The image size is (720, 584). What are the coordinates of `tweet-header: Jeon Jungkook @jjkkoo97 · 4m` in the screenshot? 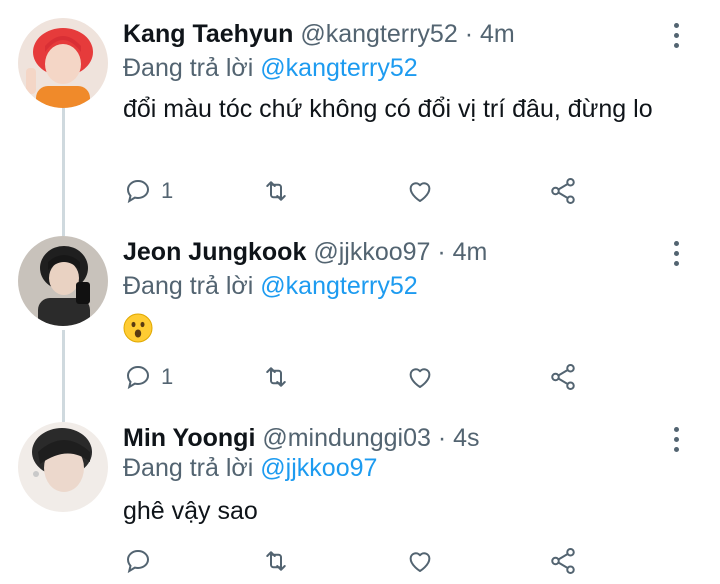 It's located at (305, 252).